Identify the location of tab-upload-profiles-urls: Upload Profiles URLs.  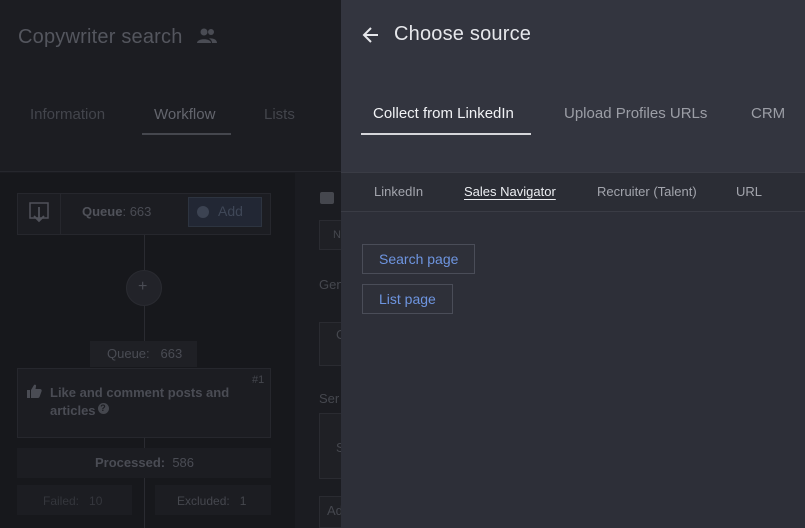
(635, 113).